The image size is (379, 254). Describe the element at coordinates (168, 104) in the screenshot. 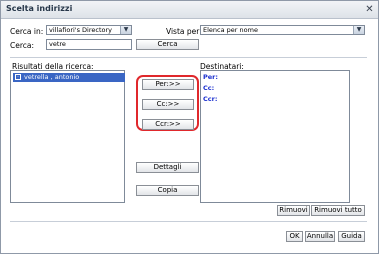

I see `add-cc-button: Cc:>>` at that location.